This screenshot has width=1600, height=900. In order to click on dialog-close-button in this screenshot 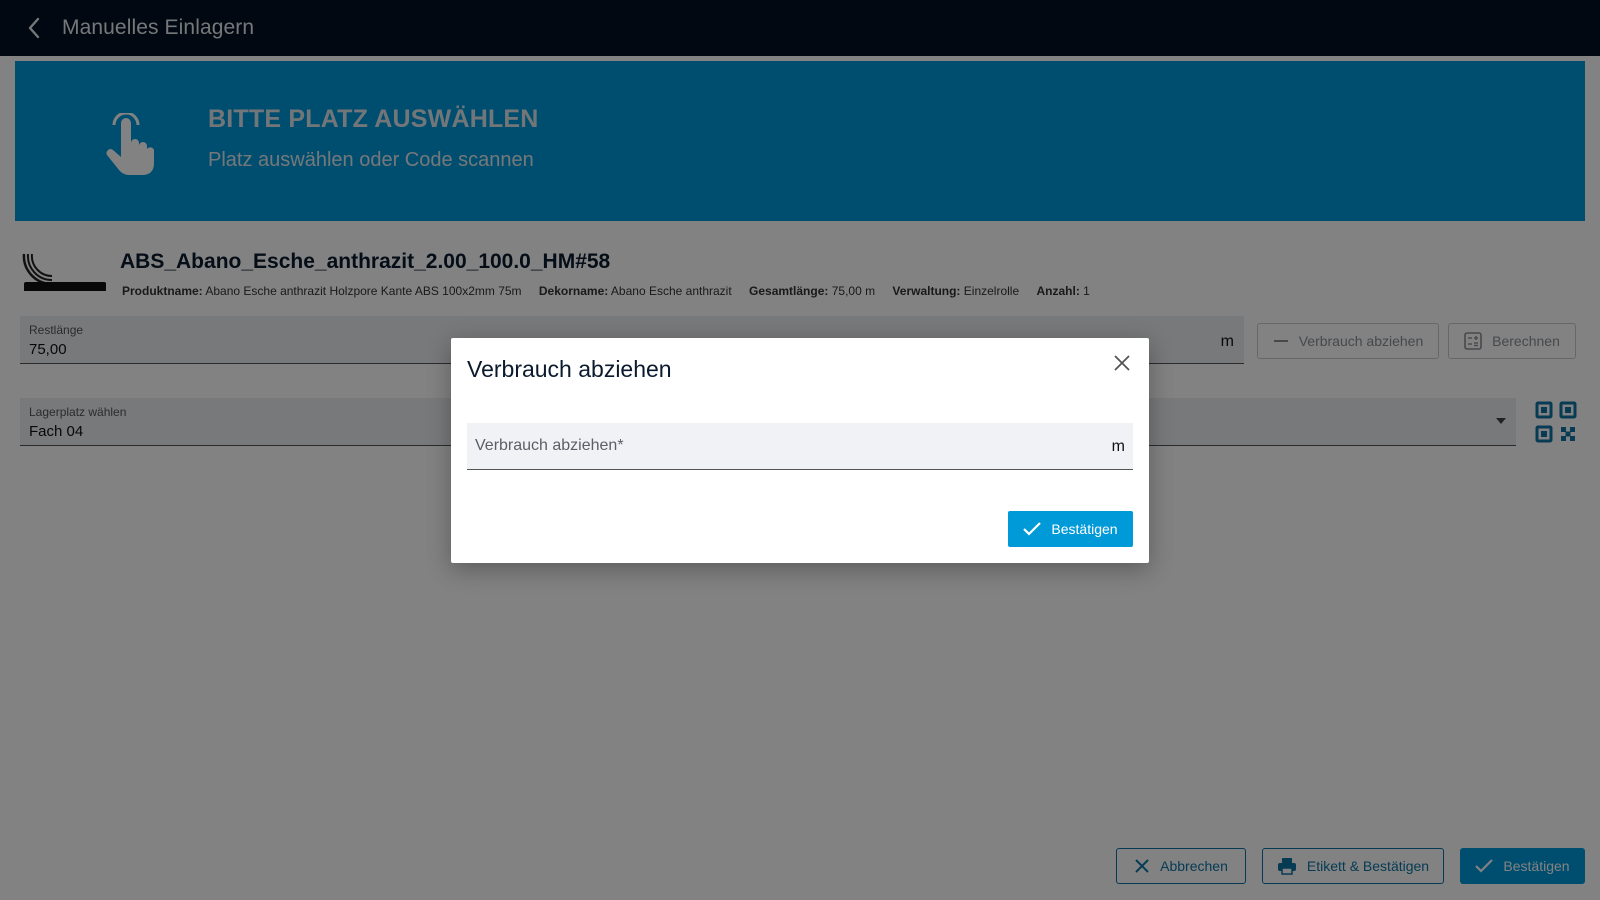, I will do `click(1122, 363)`.